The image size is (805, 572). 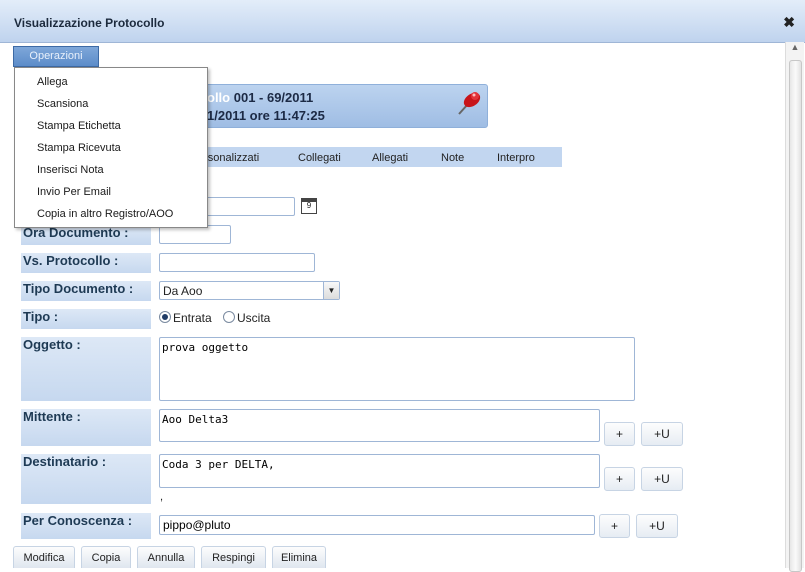 What do you see at coordinates (74, 192) in the screenshot?
I see `menu-item-invio-email: Invio Per Email` at bounding box center [74, 192].